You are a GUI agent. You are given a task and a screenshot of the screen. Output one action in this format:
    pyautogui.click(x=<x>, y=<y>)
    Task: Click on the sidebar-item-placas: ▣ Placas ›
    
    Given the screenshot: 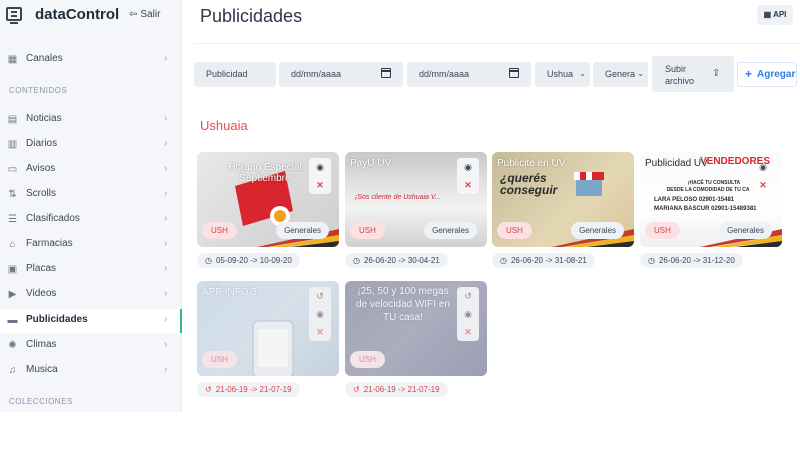 What is the action you would take?
    pyautogui.click(x=91, y=270)
    